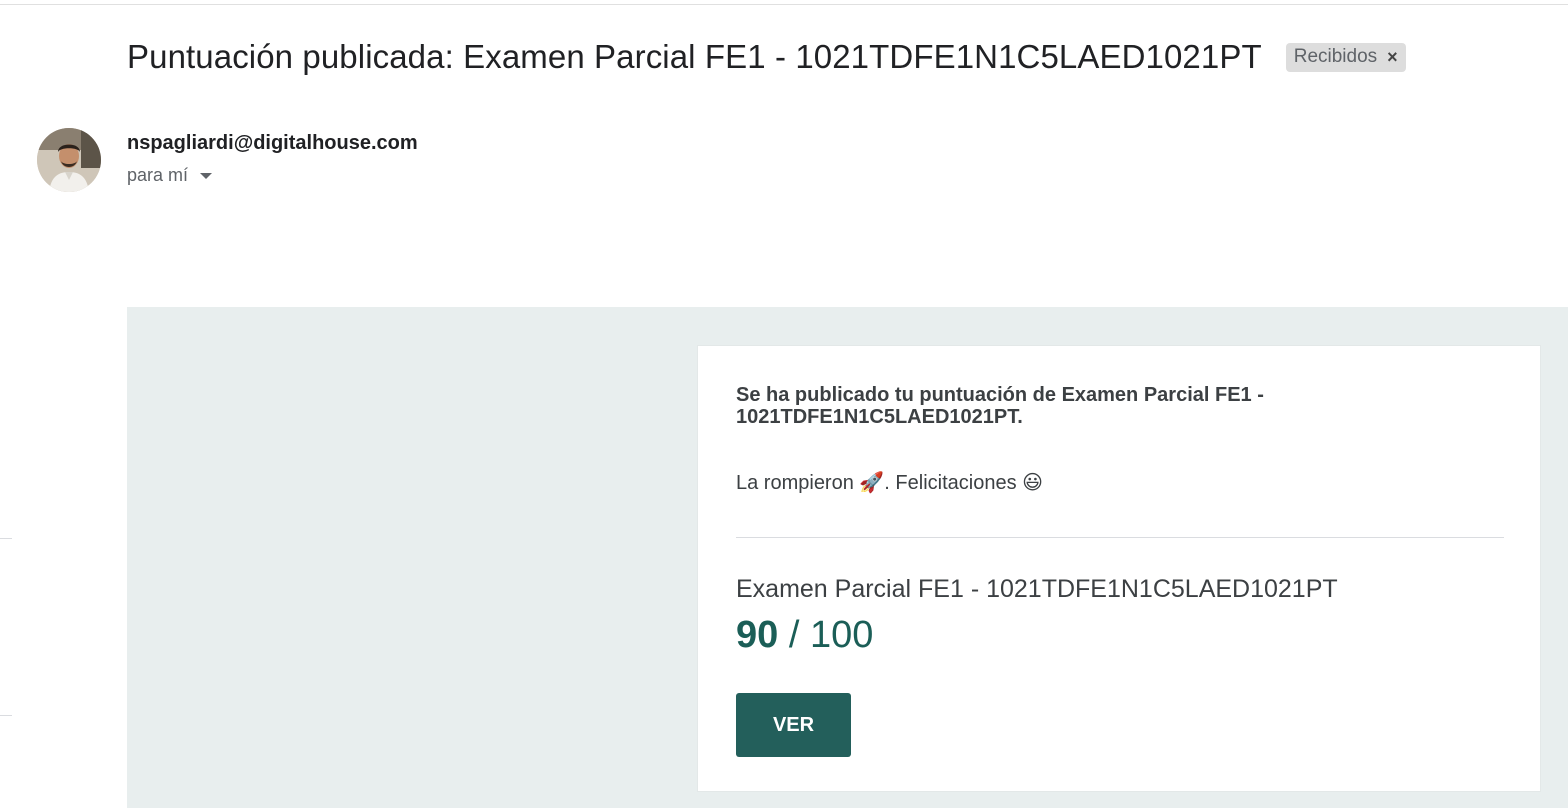  I want to click on sender-avatar, so click(69, 160).